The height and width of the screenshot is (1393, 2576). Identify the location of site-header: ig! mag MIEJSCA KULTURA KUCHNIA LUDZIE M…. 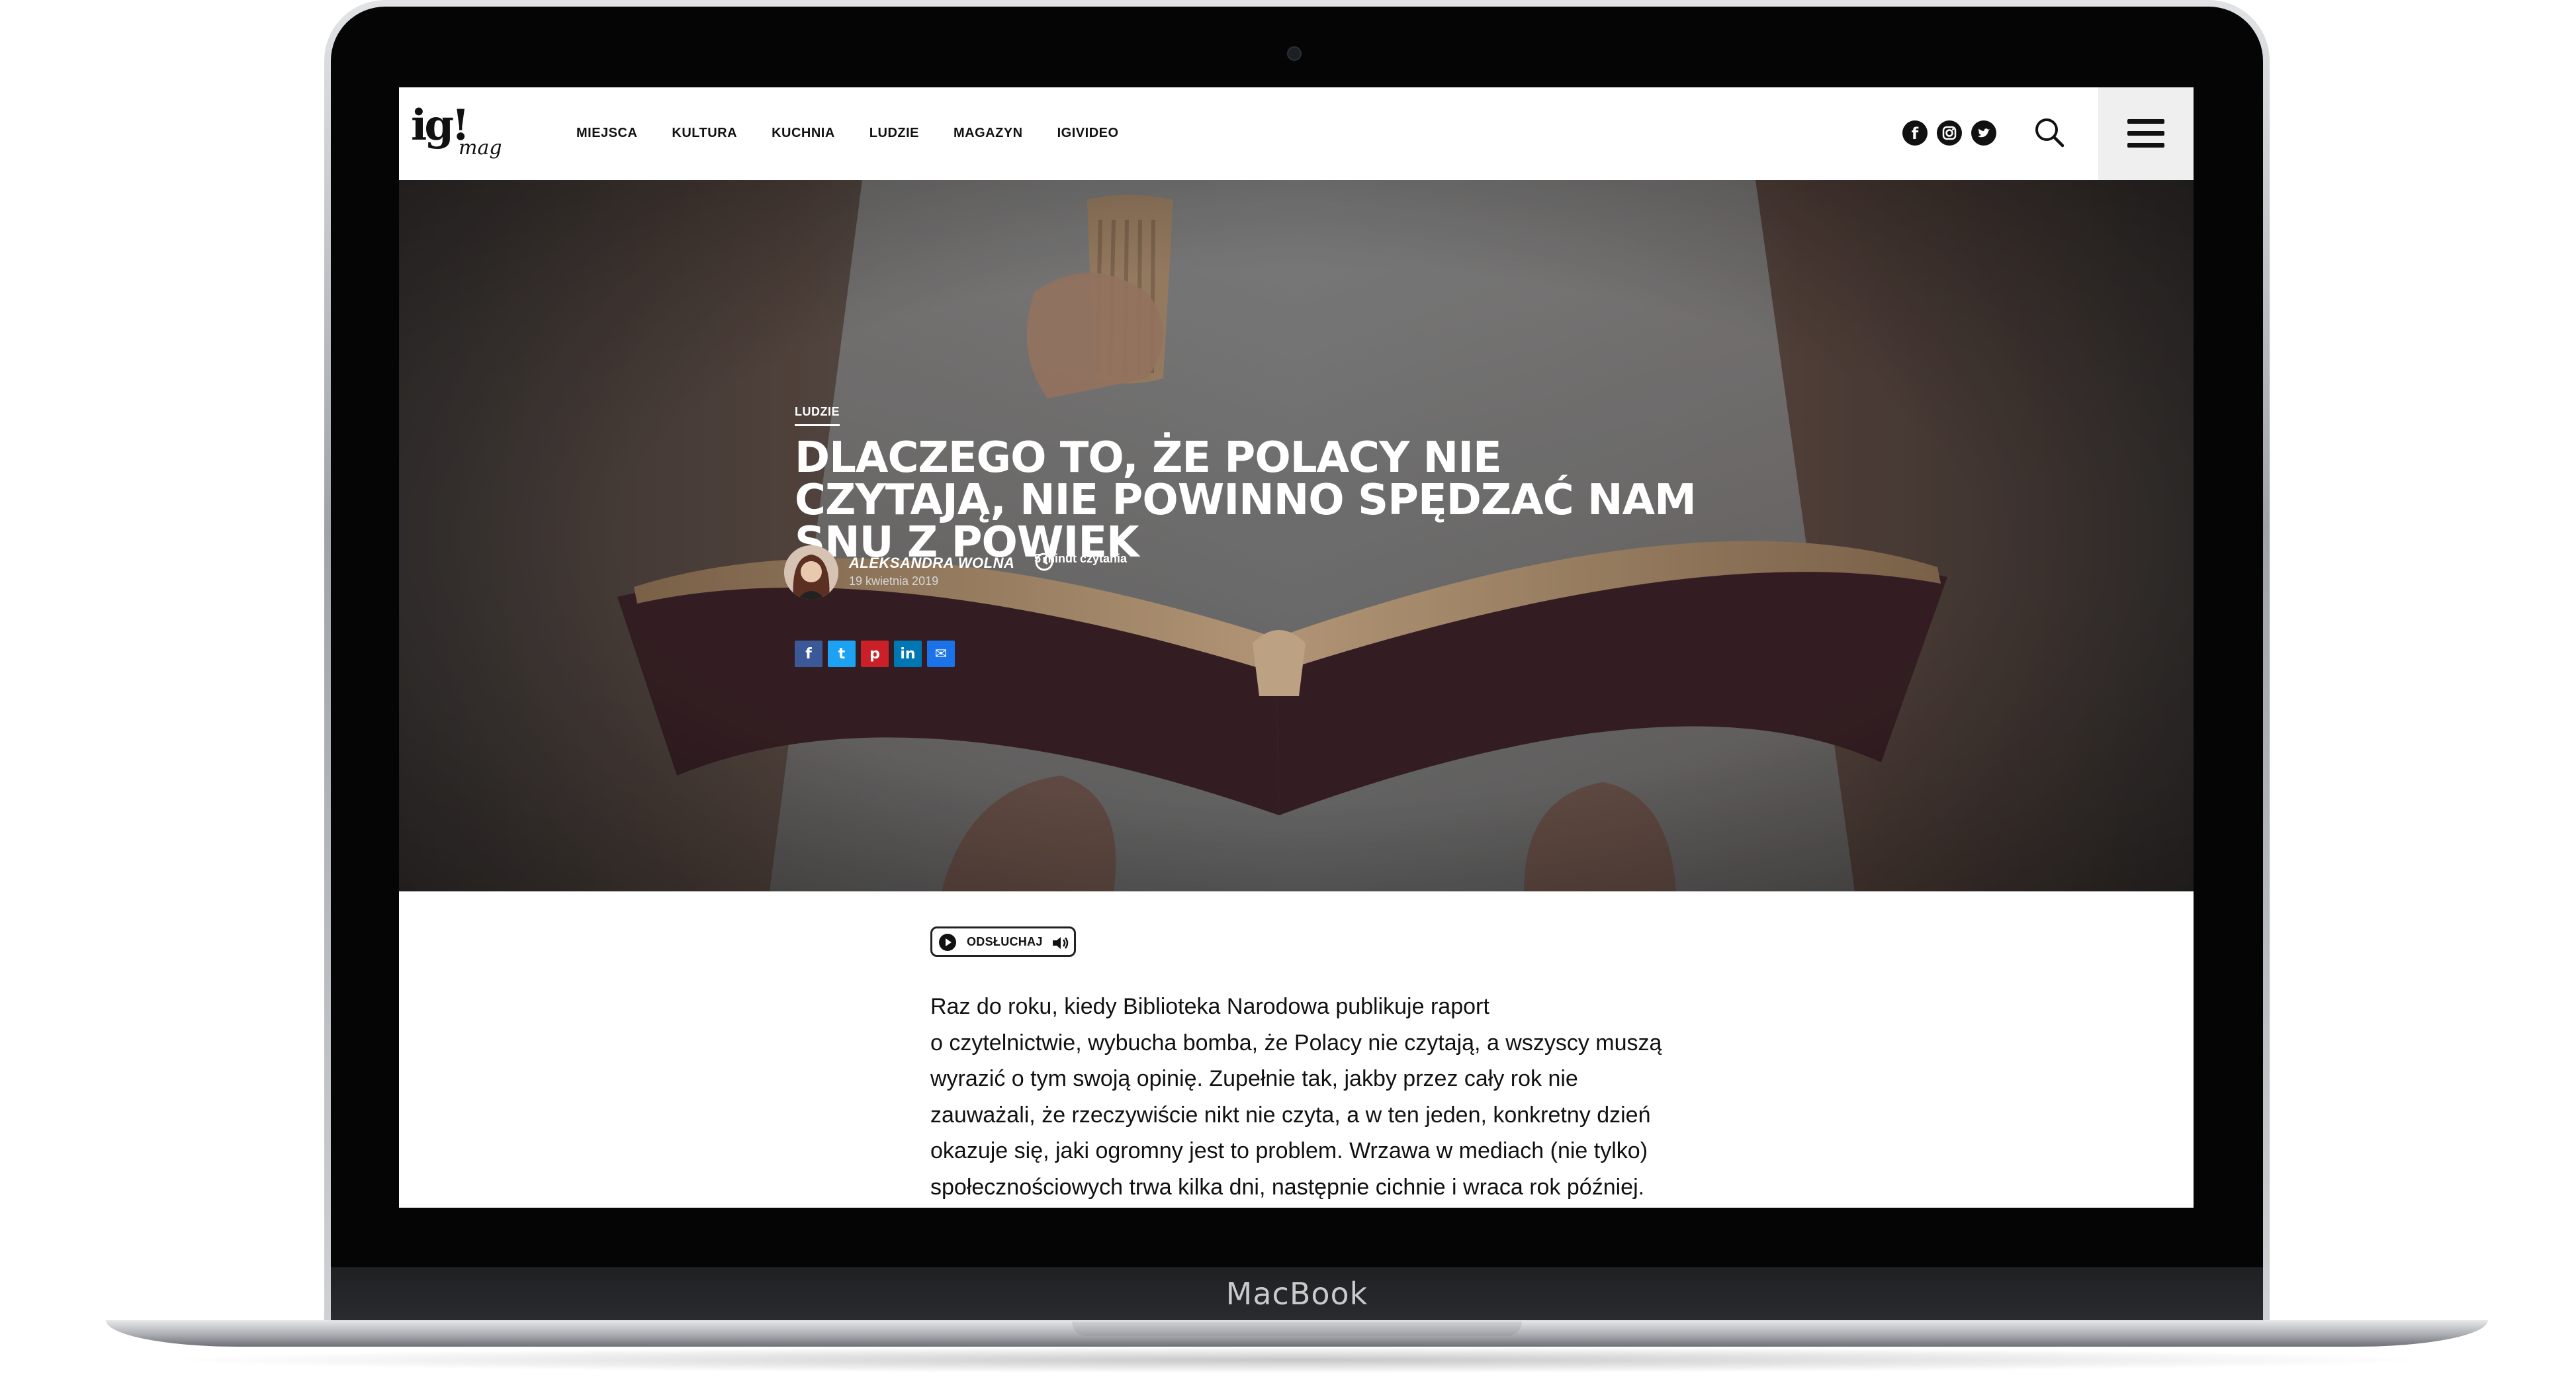
(1296, 133).